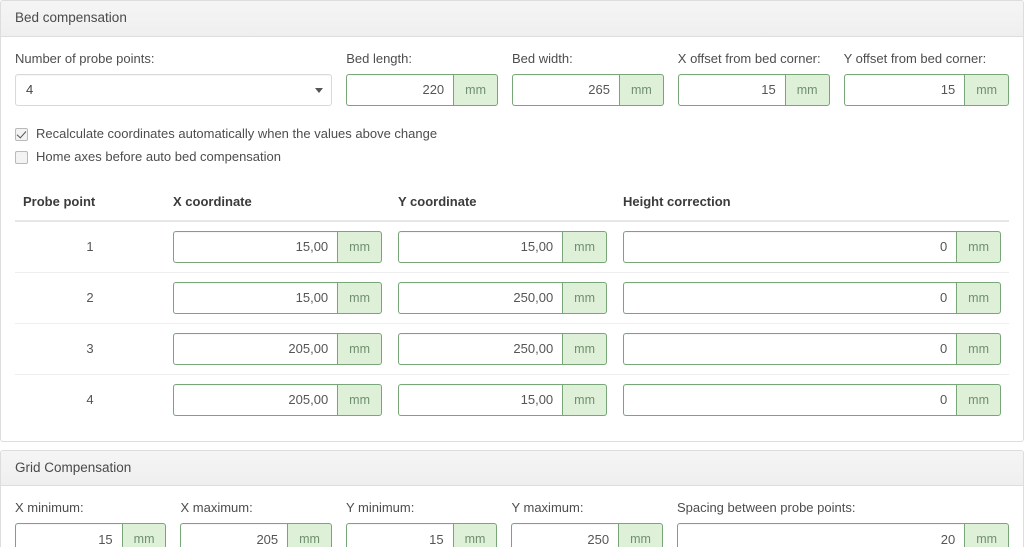  Describe the element at coordinates (255, 297) in the screenshot. I see `probe-2-x-input: 15,00` at that location.